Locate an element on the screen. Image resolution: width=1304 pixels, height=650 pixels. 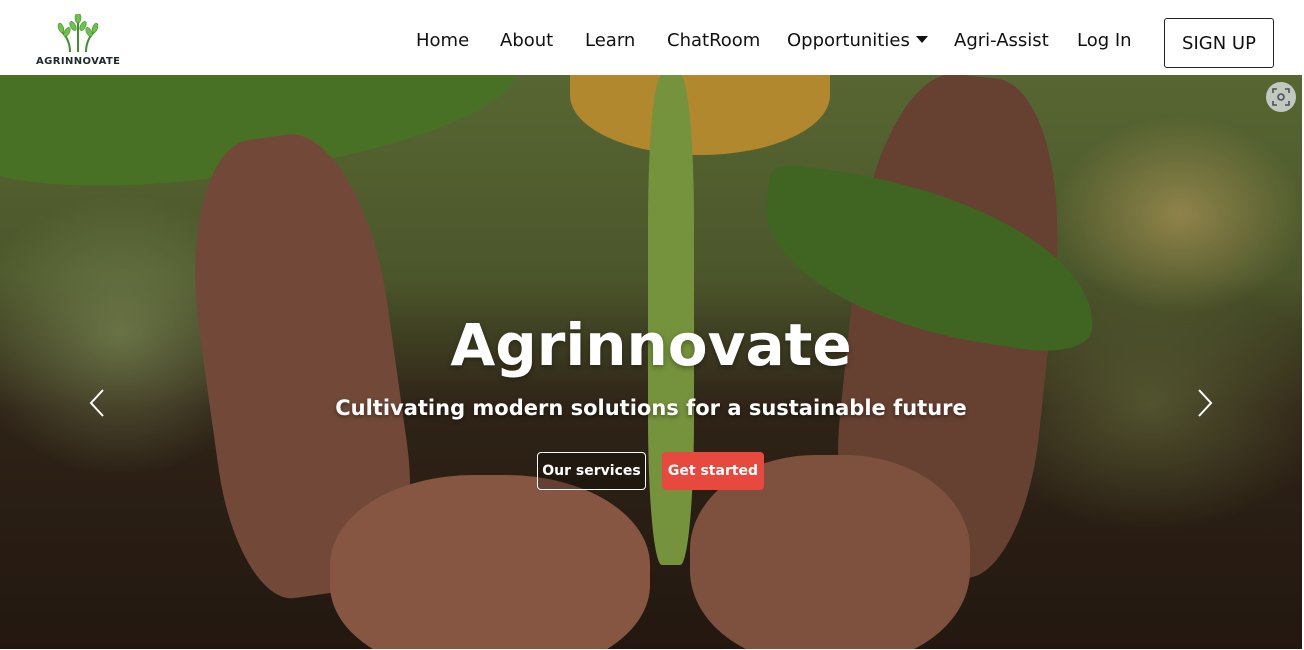
brand-logo: AGRINNOVATE is located at coordinates (78, 41).